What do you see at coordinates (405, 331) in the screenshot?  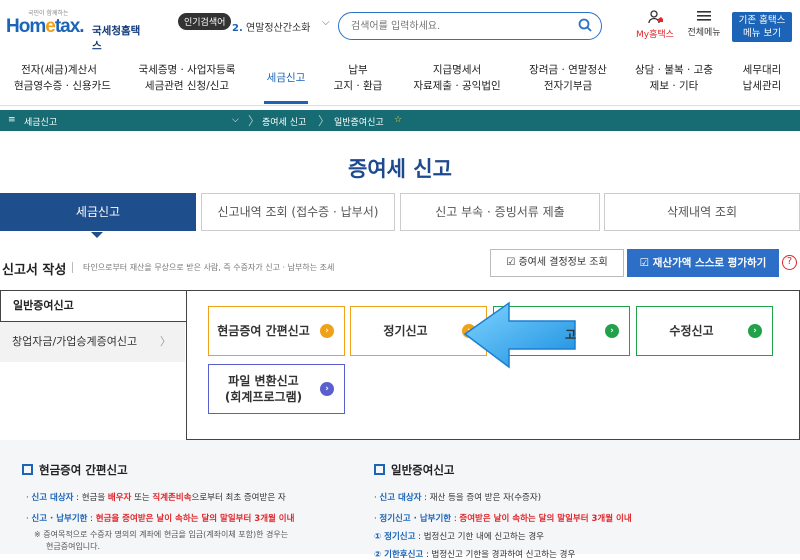 I see `card-label: 정기신고` at bounding box center [405, 331].